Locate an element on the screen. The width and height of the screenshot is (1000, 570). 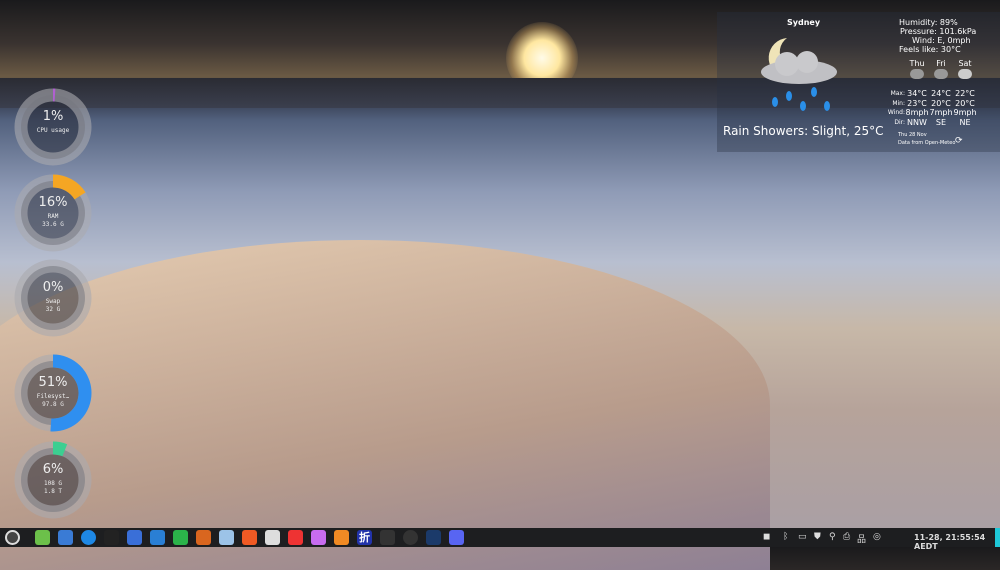
gauge-label: Filesyst… 97.8 G is located at coordinates (53, 400).